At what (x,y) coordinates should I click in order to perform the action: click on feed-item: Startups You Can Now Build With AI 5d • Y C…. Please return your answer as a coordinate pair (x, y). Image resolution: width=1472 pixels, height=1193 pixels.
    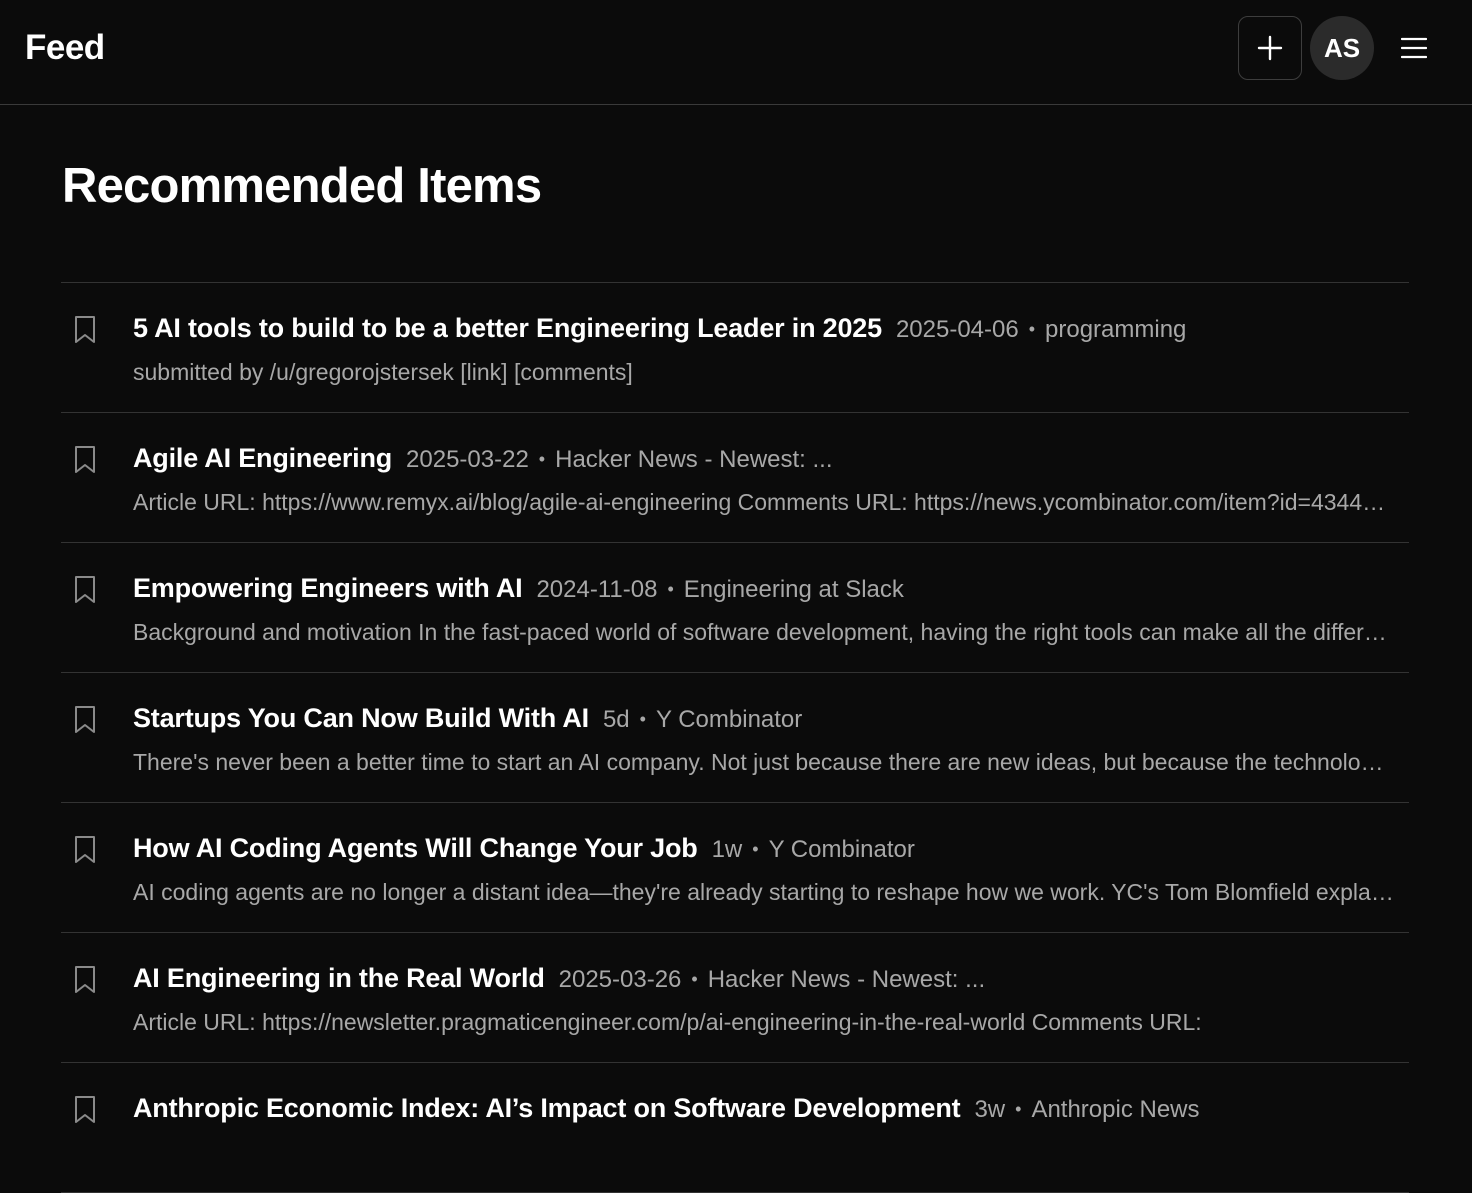
    Looking at the image, I should click on (735, 738).